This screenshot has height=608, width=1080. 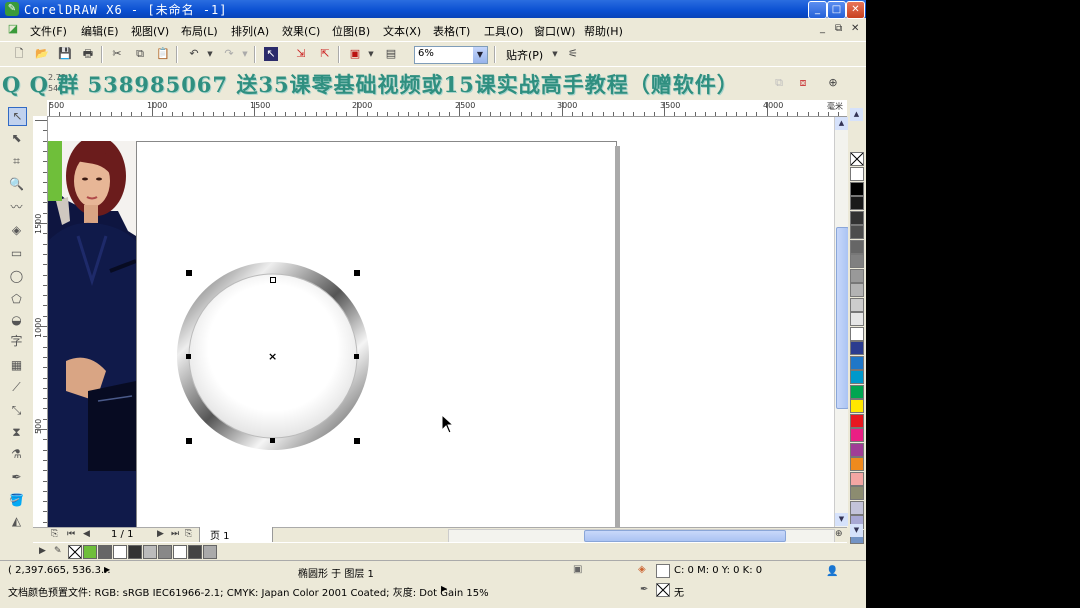 What do you see at coordinates (357, 273) in the screenshot?
I see `selection-handle-top-right` at bounding box center [357, 273].